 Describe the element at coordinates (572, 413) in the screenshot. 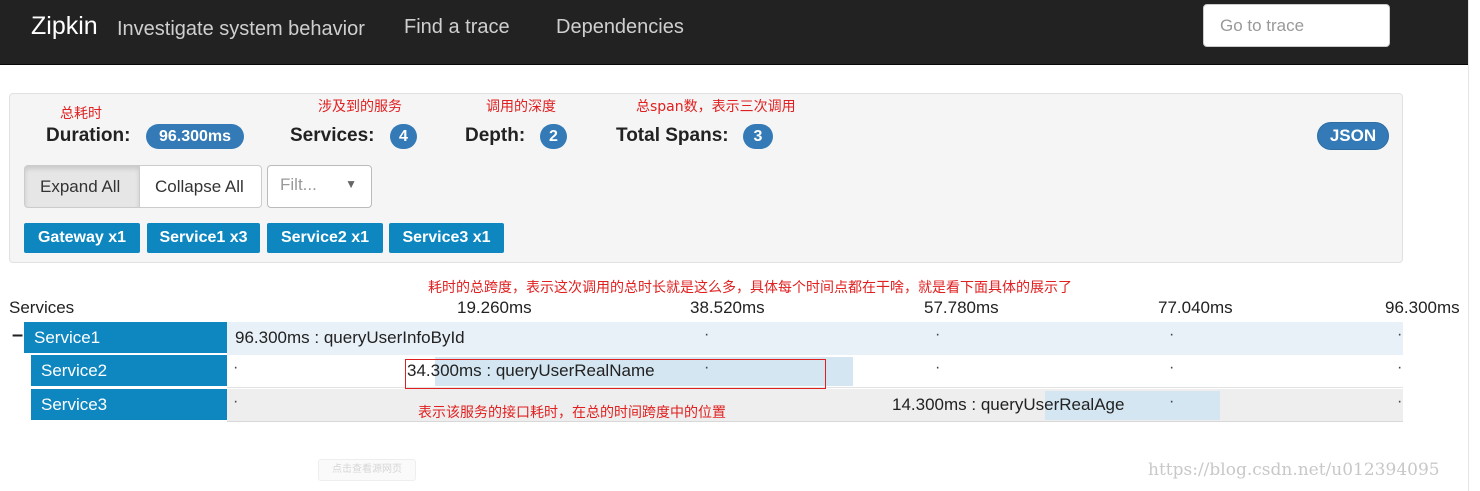

I see `annotation-span-position: 表示该服务的接口耗时，在总的时间跨度中的位置` at that location.